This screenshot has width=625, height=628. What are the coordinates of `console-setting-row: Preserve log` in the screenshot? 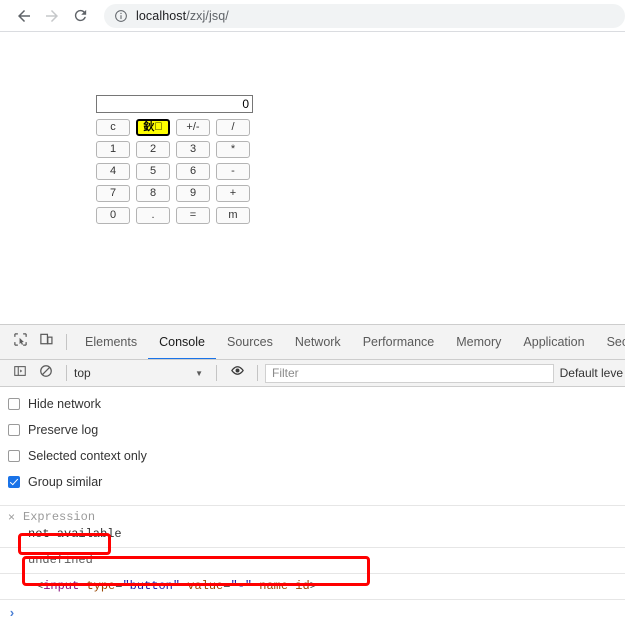 It's located at (312, 430).